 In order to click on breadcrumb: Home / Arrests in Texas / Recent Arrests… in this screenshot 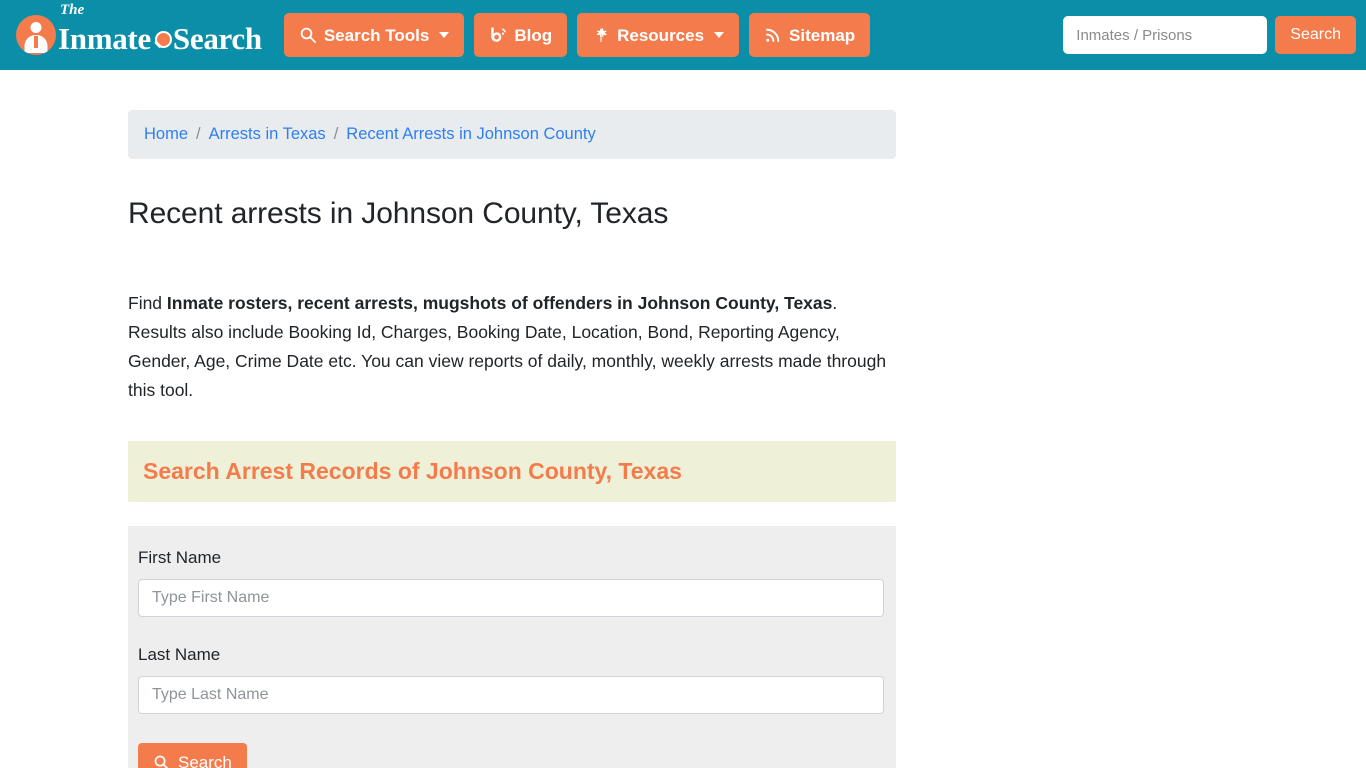, I will do `click(512, 134)`.